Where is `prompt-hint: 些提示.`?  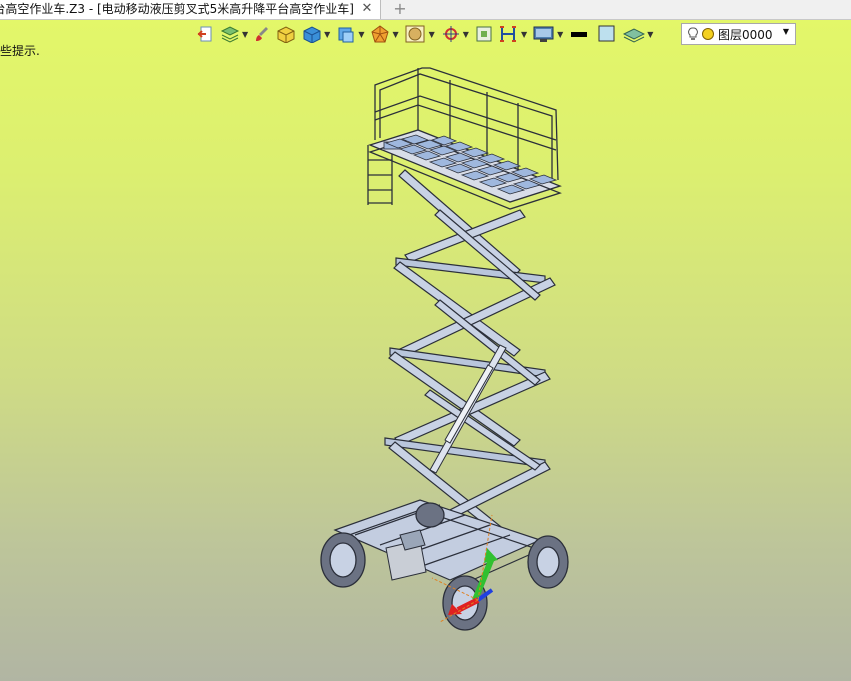
prompt-hint: 些提示. is located at coordinates (20, 51).